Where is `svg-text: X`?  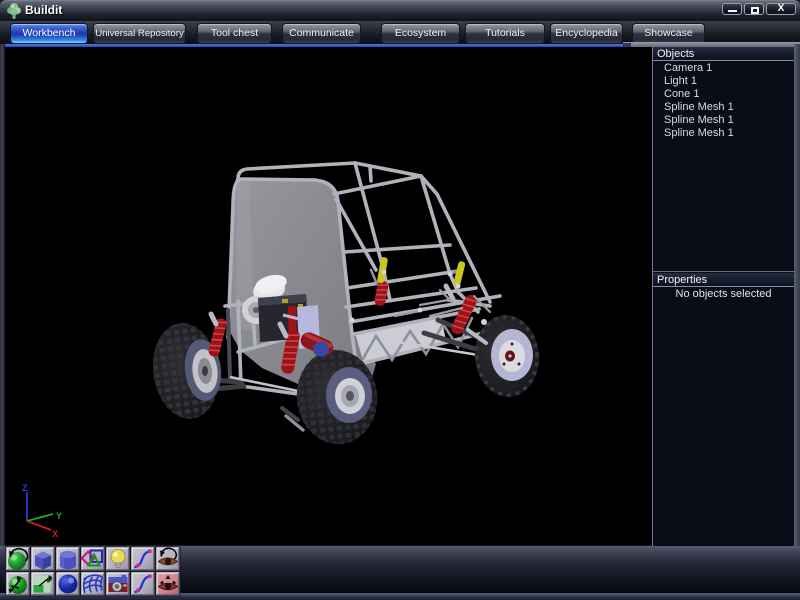 svg-text: X is located at coordinates (55, 534).